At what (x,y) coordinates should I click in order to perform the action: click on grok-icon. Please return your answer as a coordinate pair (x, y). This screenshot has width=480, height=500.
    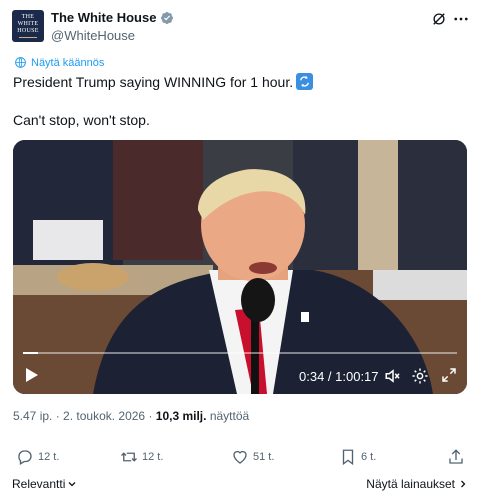
    Looking at the image, I should click on (439, 19).